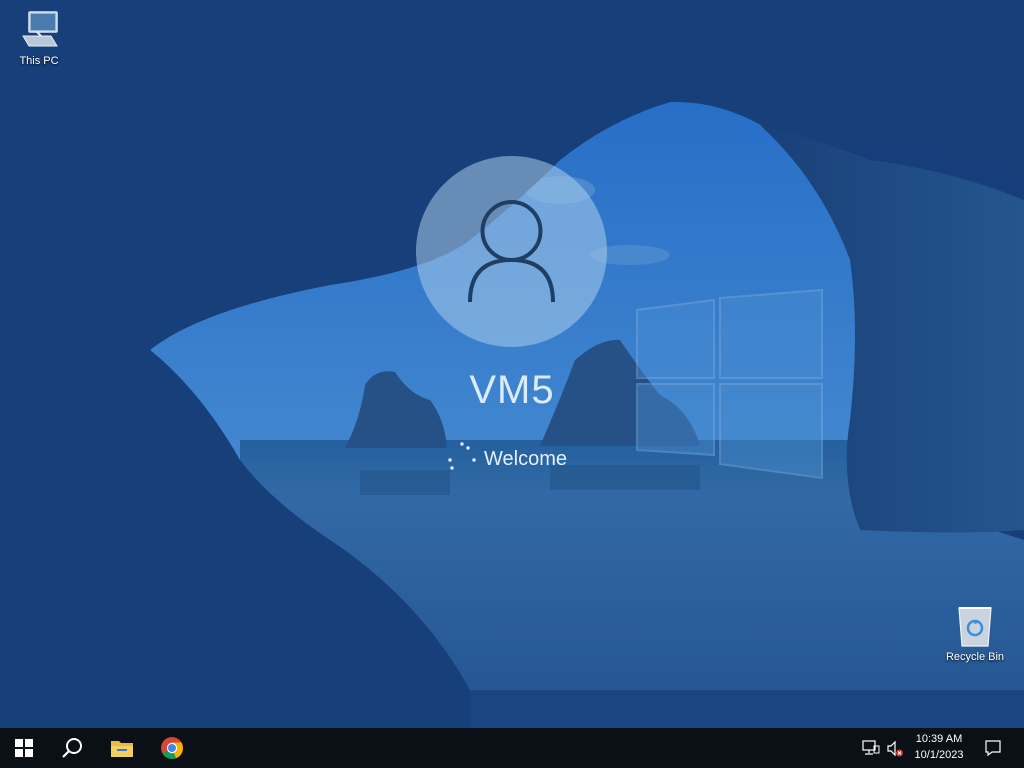 The width and height of the screenshot is (1024, 768). I want to click on chrome-button, so click(172, 748).